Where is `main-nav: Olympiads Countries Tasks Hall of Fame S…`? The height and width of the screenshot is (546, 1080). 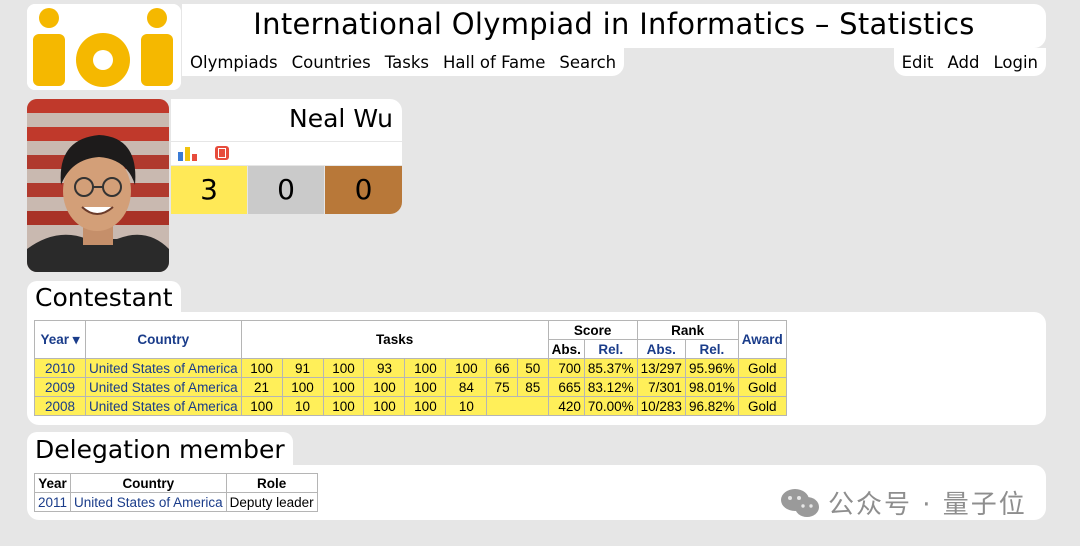
main-nav: Olympiads Countries Tasks Hall of Fame S… is located at coordinates (403, 62).